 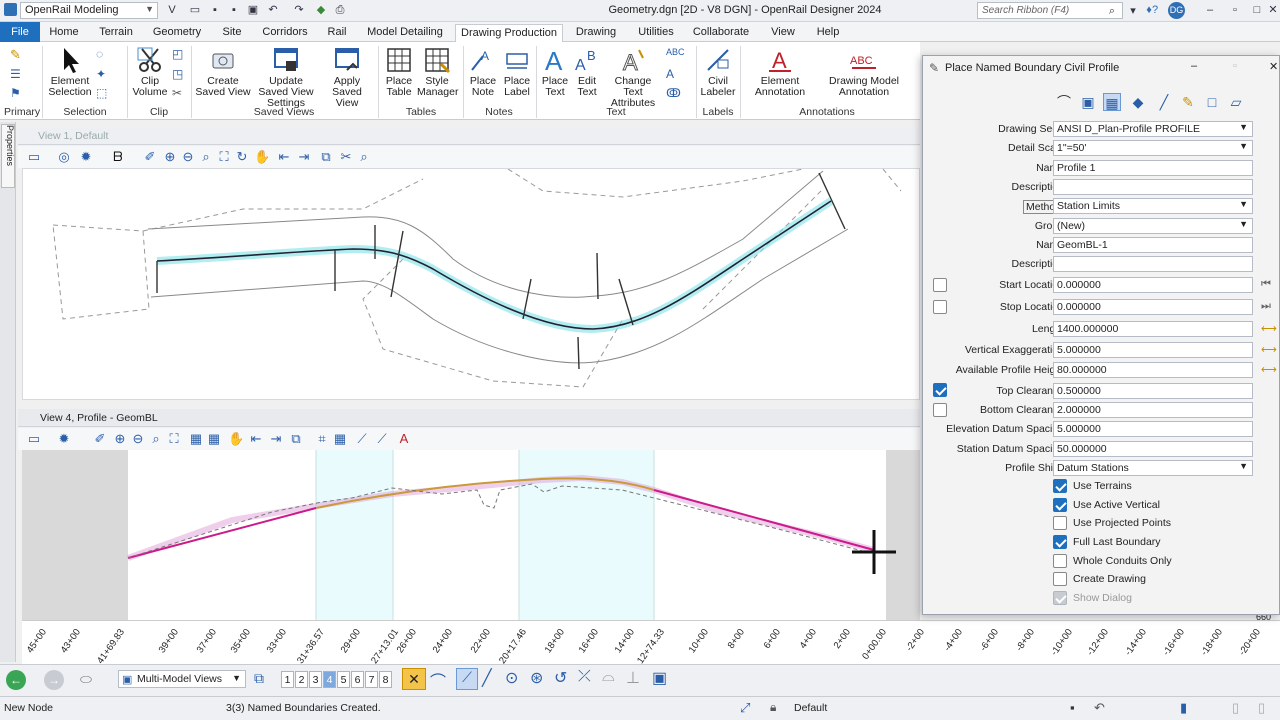 What do you see at coordinates (1153, 168) in the screenshot?
I see `name-field: Profile 1` at bounding box center [1153, 168].